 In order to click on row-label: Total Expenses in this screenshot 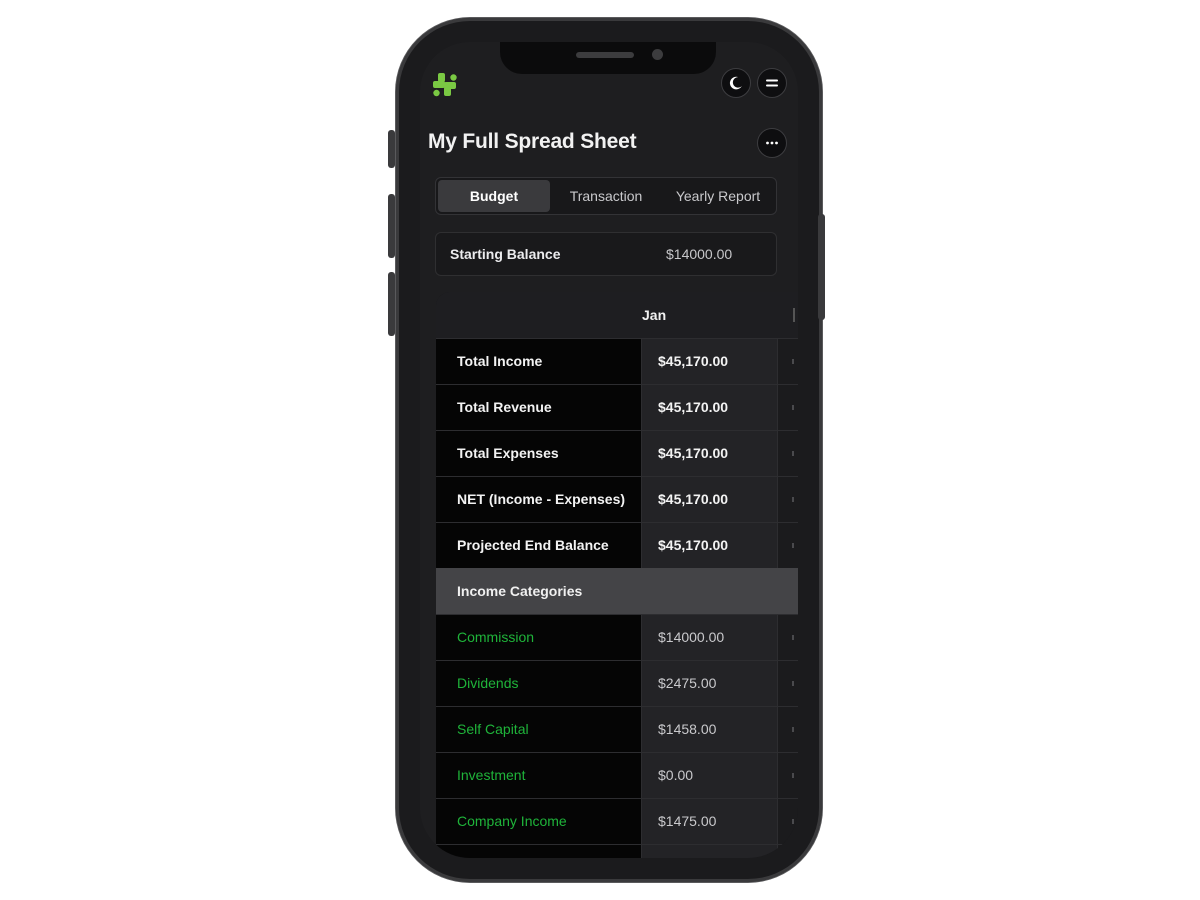, I will do `click(508, 453)`.